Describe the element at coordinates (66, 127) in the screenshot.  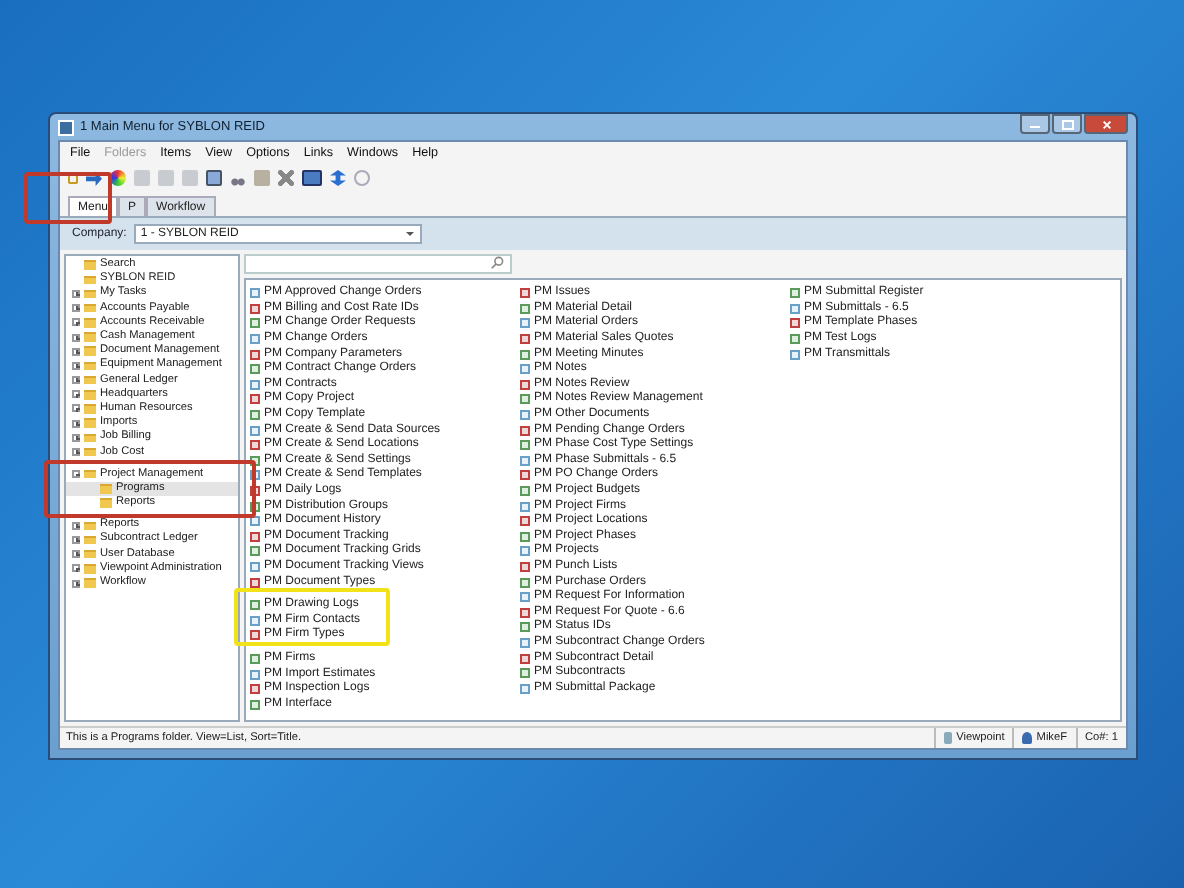
I see `app-icon` at that location.